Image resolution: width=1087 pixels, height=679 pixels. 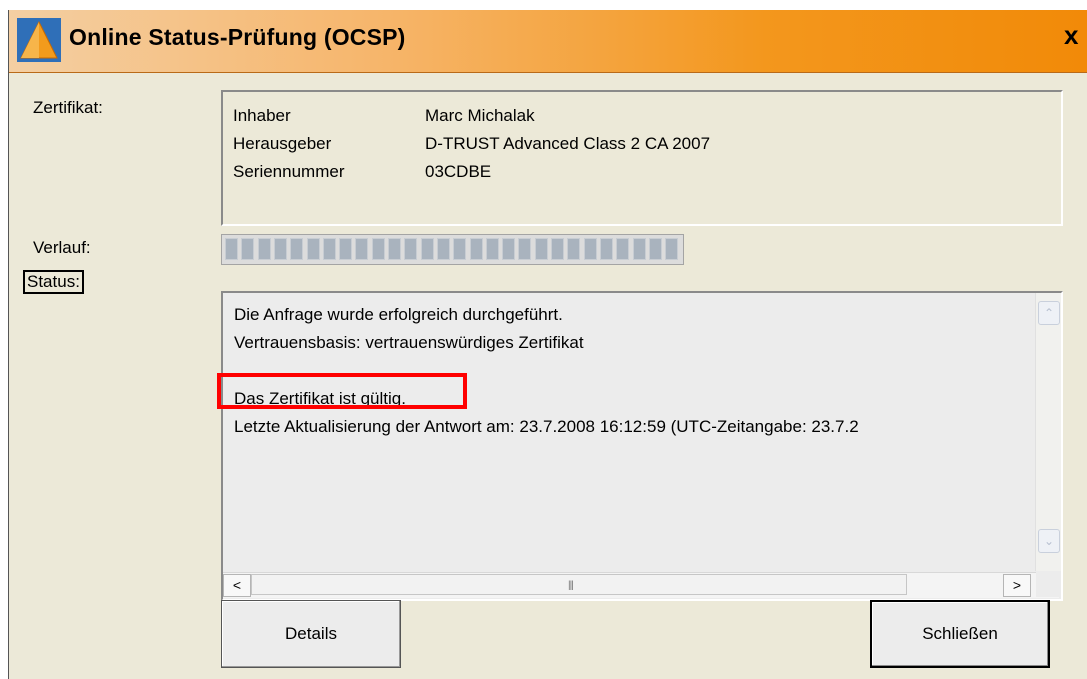 I want to click on horizontal-scrollbar: < ||| >, so click(x=641, y=585).